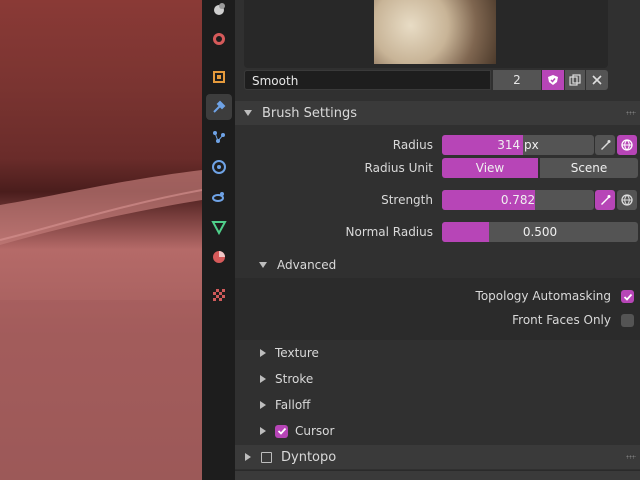 The width and height of the screenshot is (640, 480). Describe the element at coordinates (627, 320) in the screenshot. I see `front-faces-only-checkbox` at that location.